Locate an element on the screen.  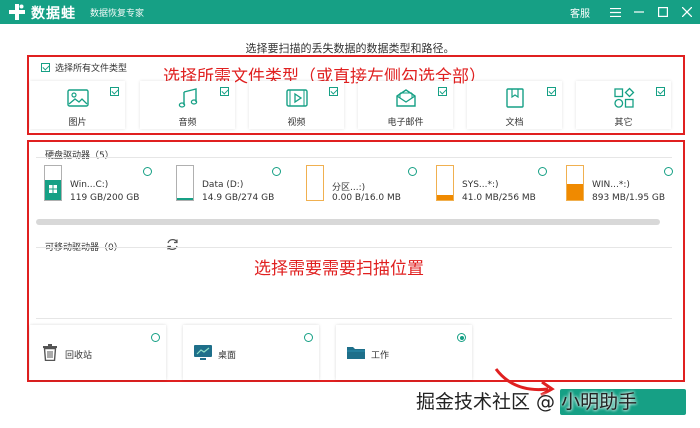
drive-size: 0.00 B/16.0 MB is located at coordinates (366, 198).